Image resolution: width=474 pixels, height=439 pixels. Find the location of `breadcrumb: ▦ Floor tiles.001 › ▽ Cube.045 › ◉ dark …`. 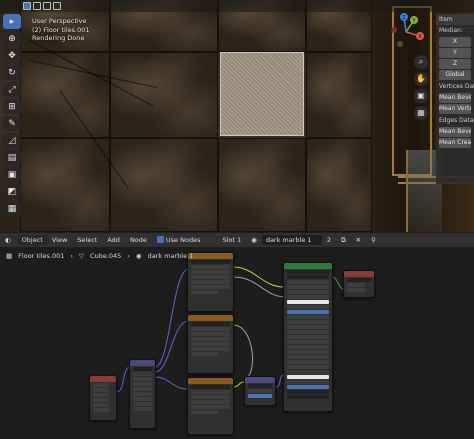

breadcrumb: ▦ Floor tiles.001 › ▽ Cube.045 › ◉ dark … is located at coordinates (99, 256).